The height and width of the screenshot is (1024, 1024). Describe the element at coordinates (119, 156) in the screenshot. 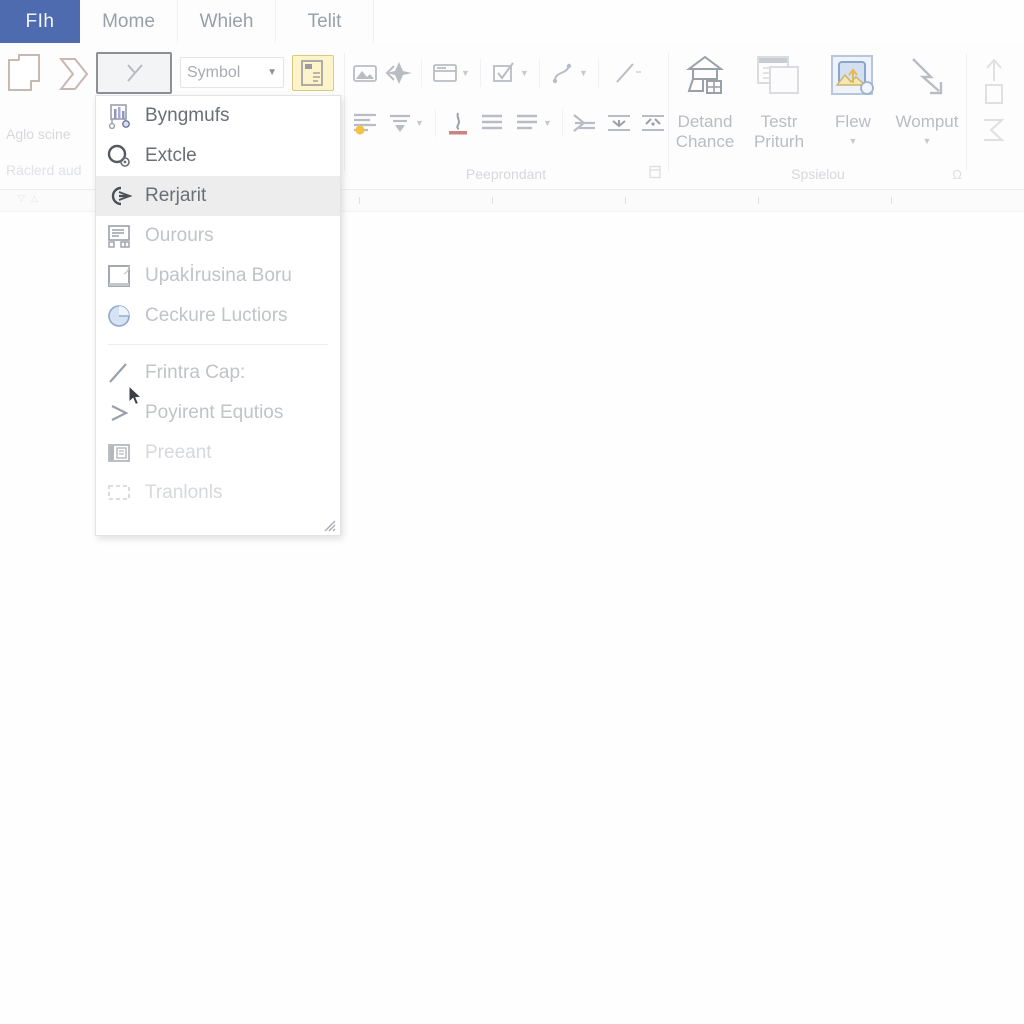

I see `circle-badge-icon` at that location.